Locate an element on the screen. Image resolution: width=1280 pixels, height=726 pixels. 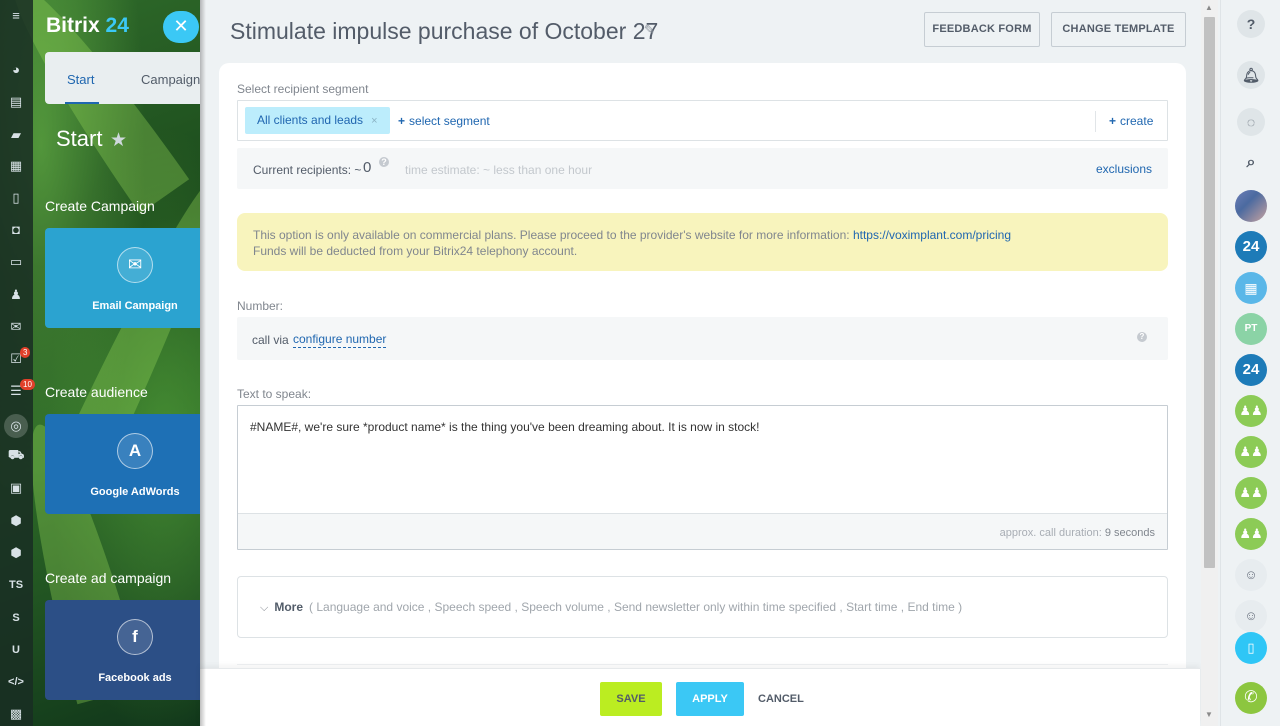
group-avatar-1: ♟♟ is located at coordinates (1251, 411).